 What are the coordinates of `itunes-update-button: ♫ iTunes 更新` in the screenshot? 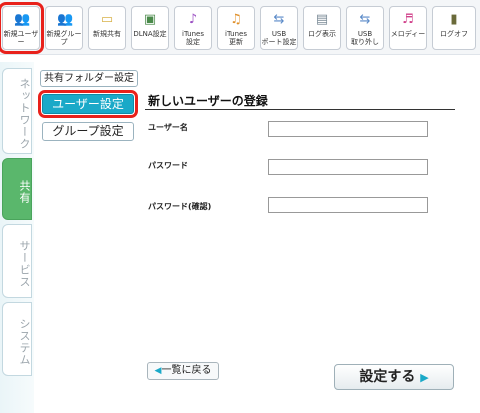 It's located at (236, 28).